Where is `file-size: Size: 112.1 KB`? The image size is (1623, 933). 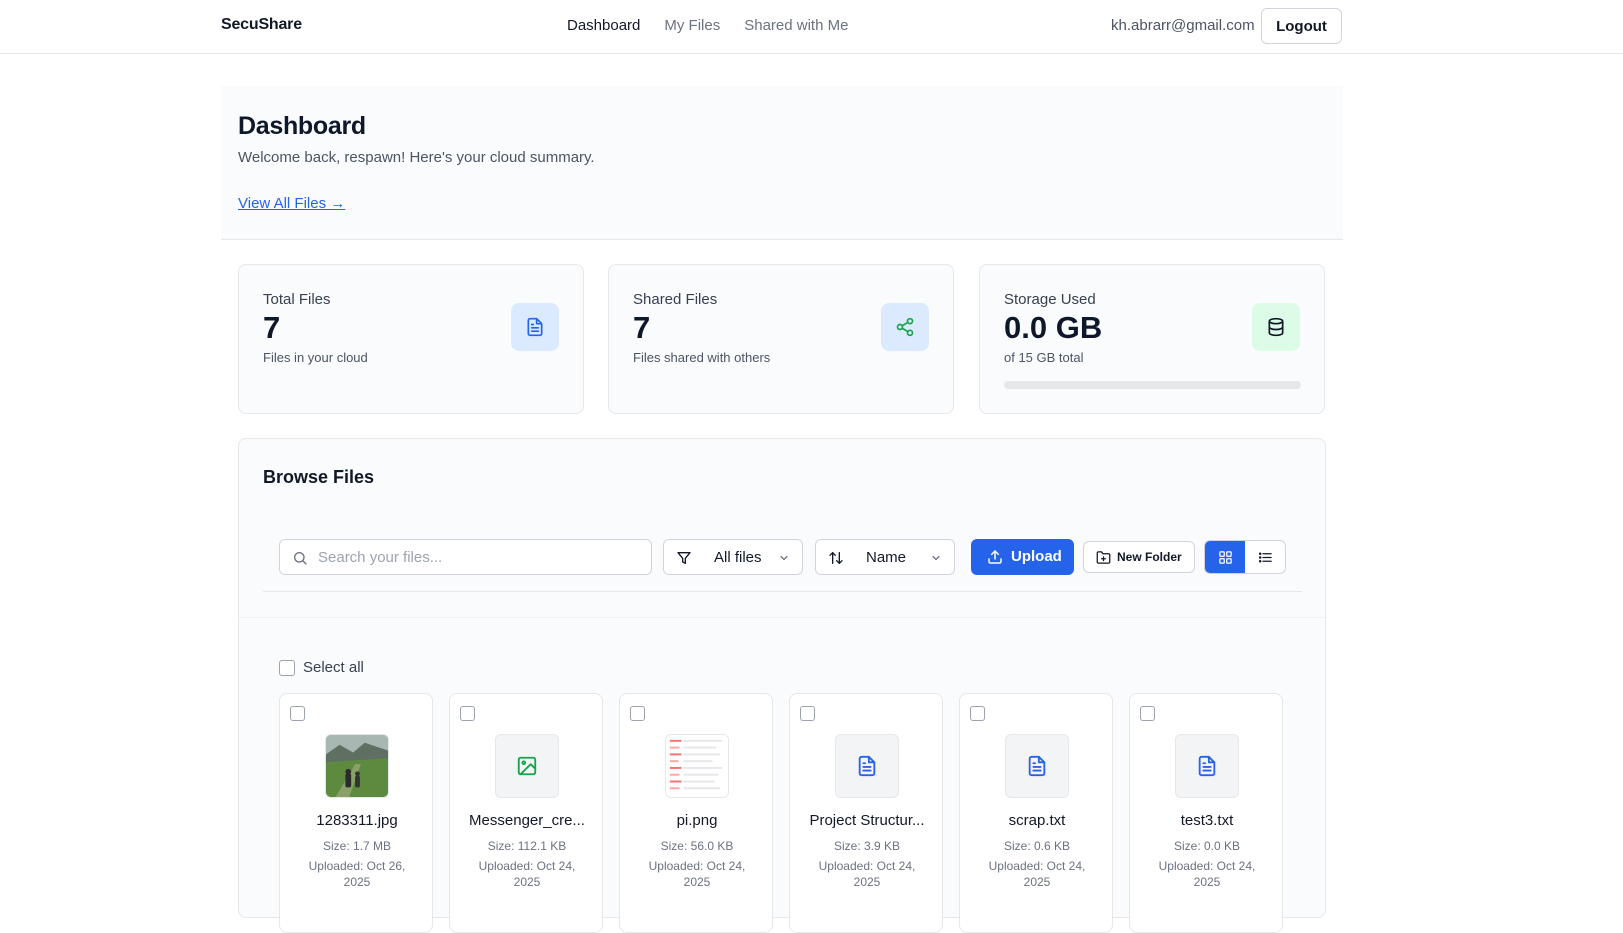
file-size: Size: 112.1 KB is located at coordinates (527, 846).